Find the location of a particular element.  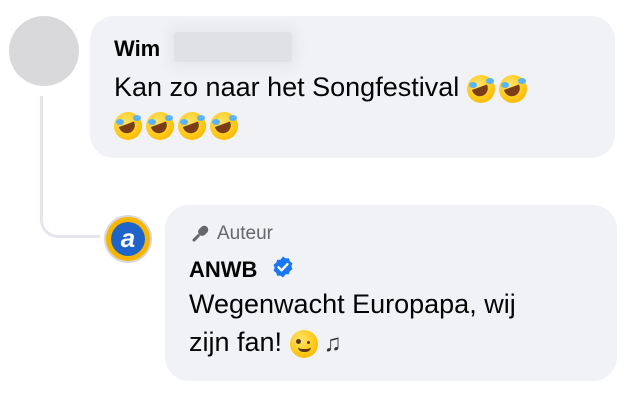

comment-text: Wegenwacht Europapa, wij zijn fan! ♫ is located at coordinates (352, 324).